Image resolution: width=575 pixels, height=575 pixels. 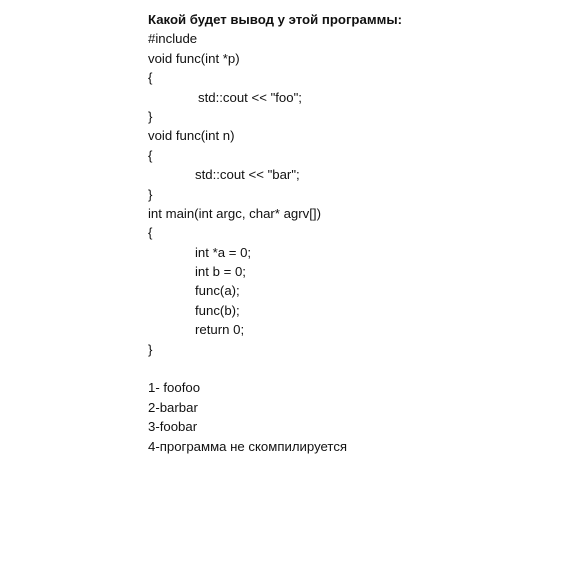 What do you see at coordinates (173, 39) in the screenshot?
I see `code-line: #include` at bounding box center [173, 39].